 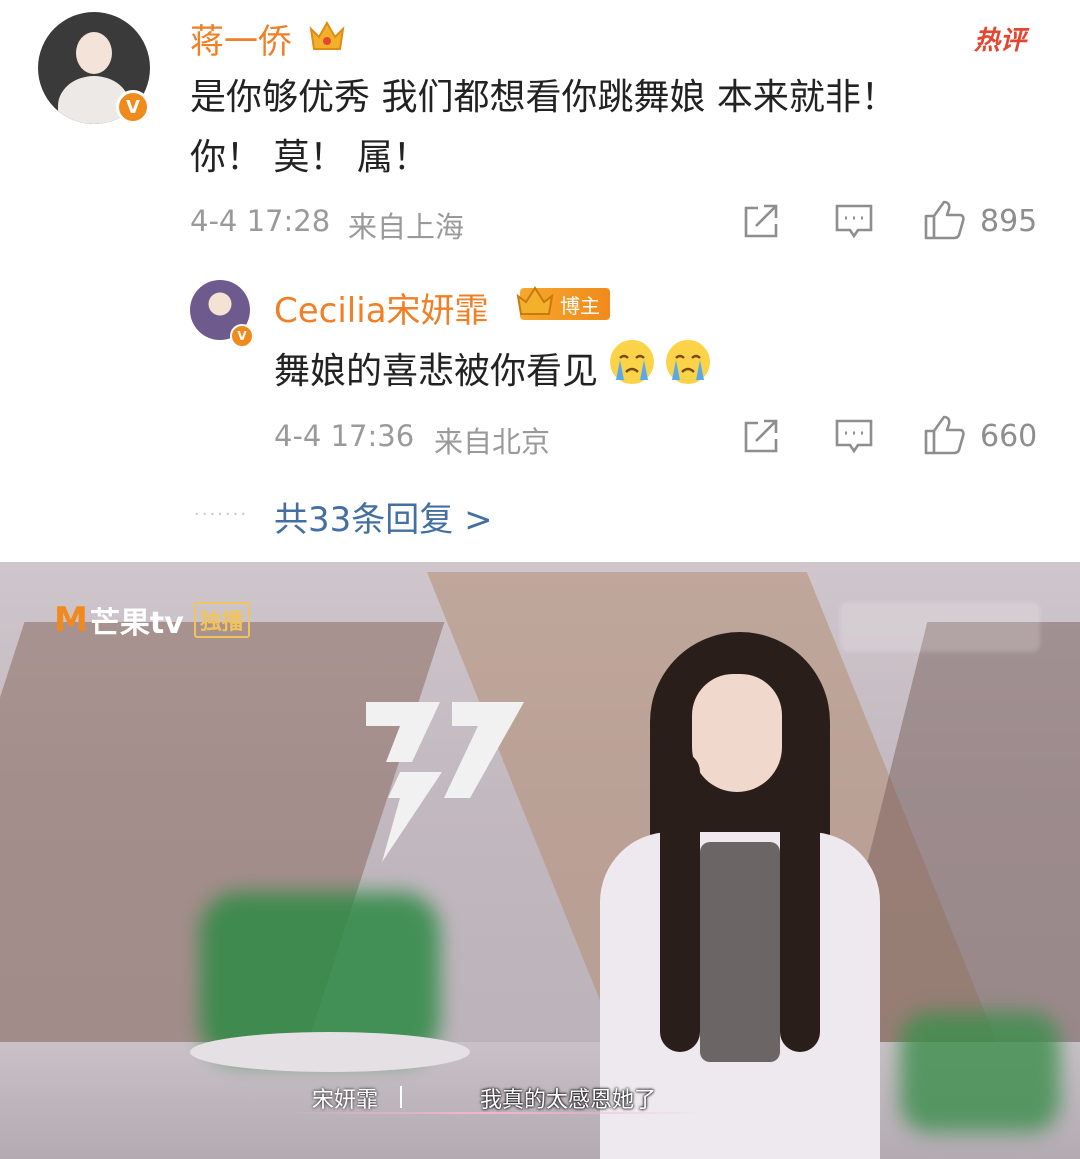 I want to click on face, so click(x=737, y=733).